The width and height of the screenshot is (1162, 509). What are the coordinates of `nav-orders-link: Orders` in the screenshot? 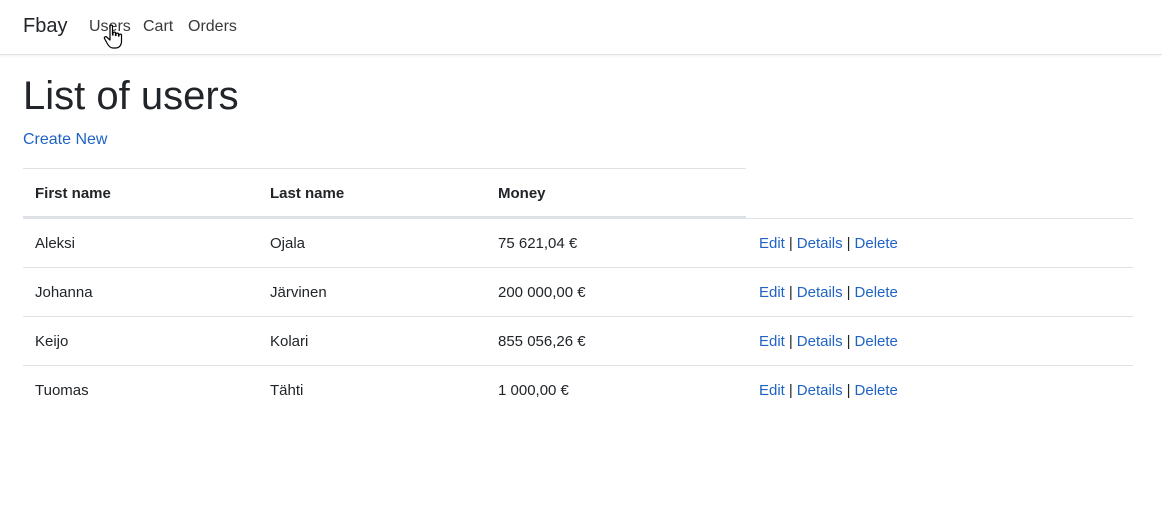 It's located at (212, 27).